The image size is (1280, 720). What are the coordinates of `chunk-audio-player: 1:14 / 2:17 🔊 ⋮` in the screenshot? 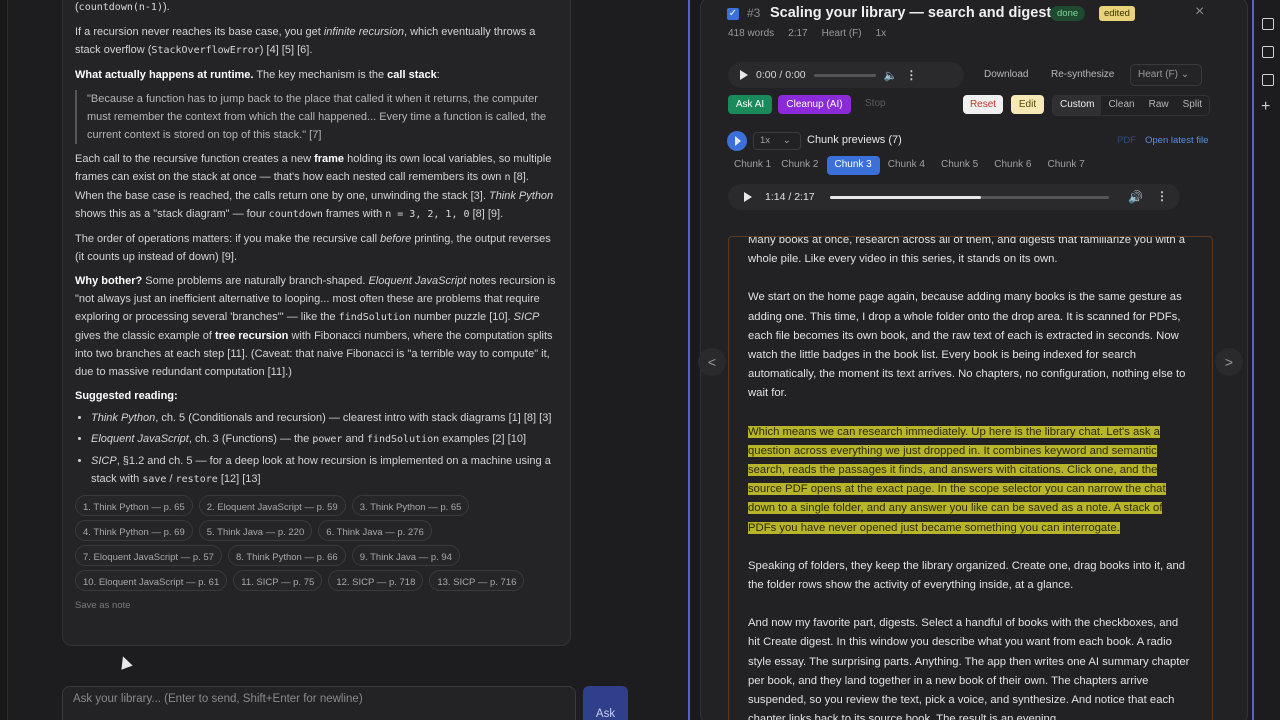 It's located at (954, 197).